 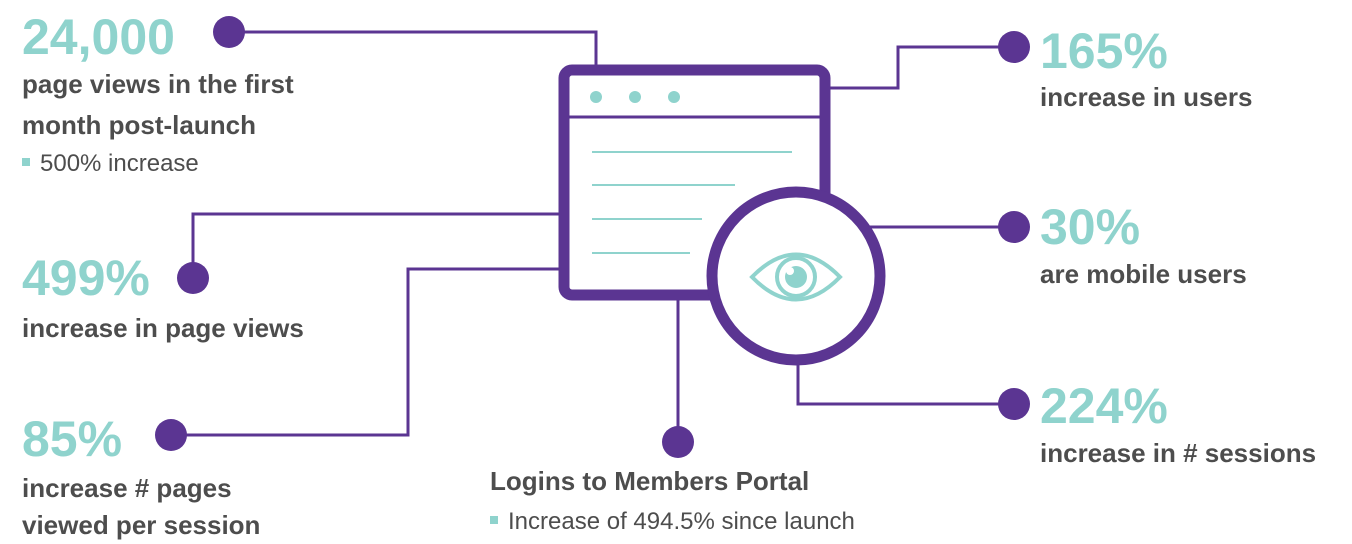 I want to click on dot-sessions, so click(x=1014, y=404).